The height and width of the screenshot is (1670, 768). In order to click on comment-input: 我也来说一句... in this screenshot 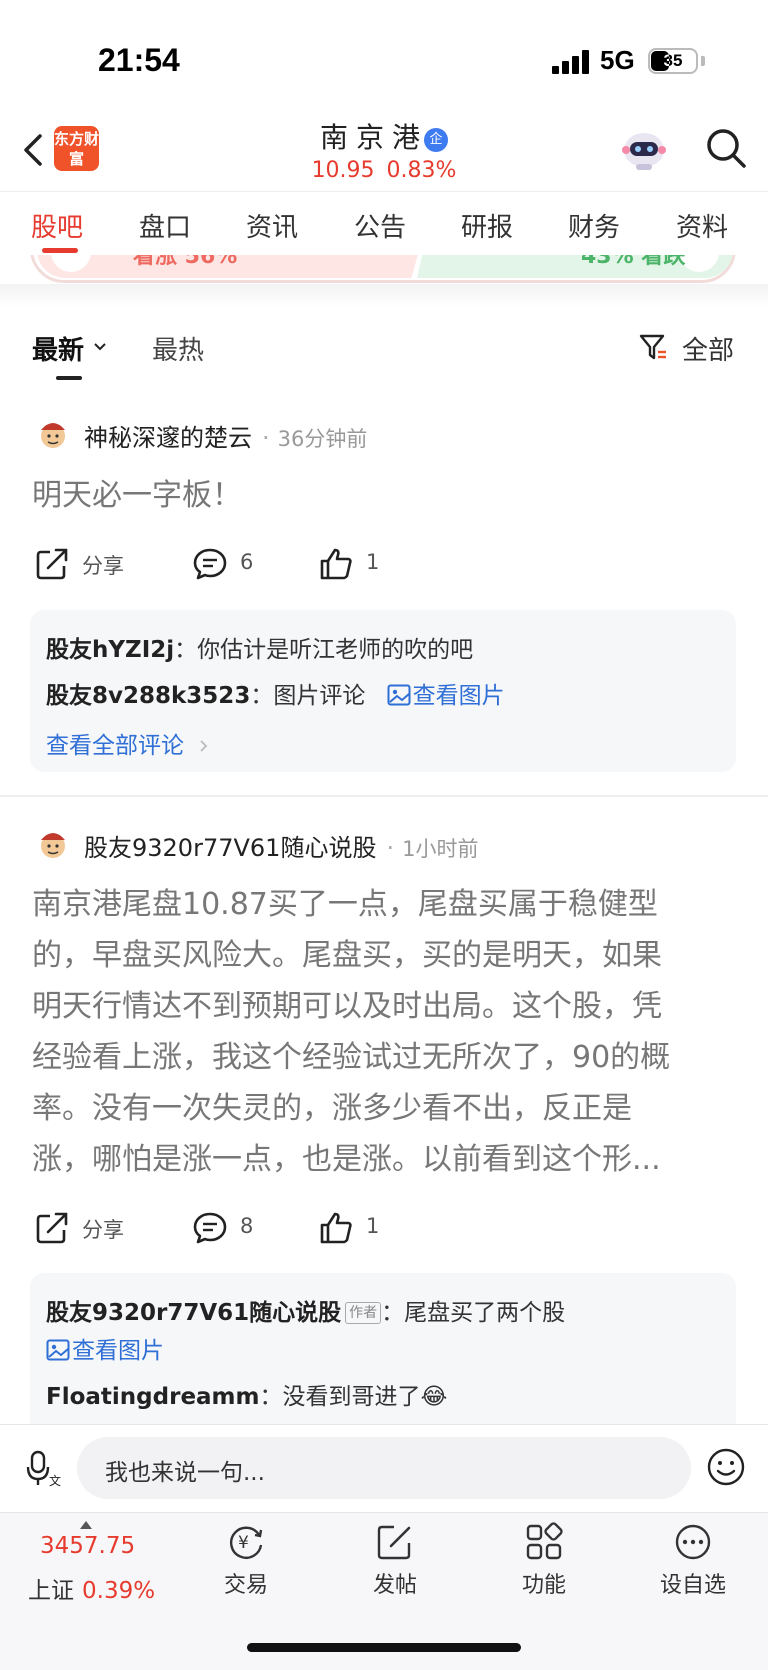, I will do `click(384, 1468)`.